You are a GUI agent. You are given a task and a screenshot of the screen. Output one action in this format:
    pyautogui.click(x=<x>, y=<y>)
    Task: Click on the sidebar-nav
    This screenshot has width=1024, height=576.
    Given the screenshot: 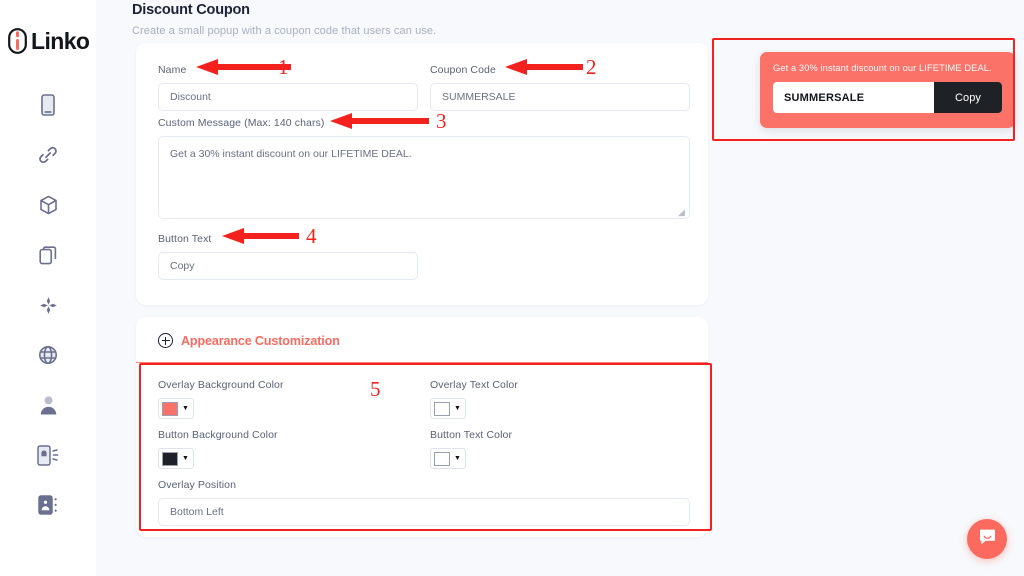 What is the action you would take?
    pyautogui.click(x=48, y=305)
    